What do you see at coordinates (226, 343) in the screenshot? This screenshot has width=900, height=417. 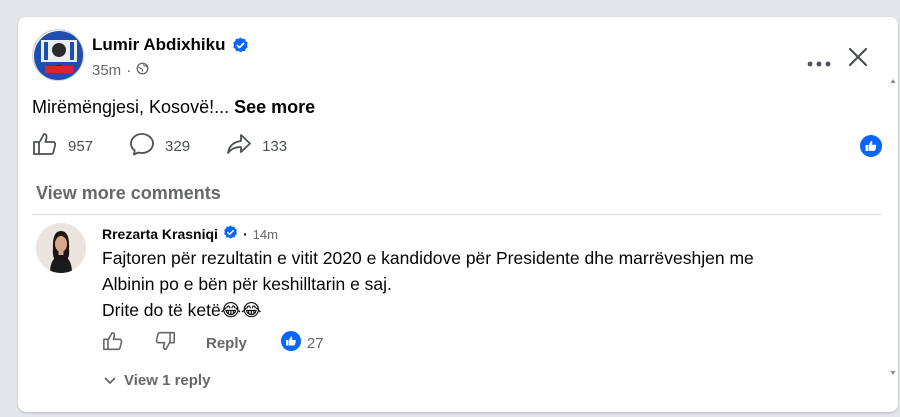 I see `reply-button: Reply` at bounding box center [226, 343].